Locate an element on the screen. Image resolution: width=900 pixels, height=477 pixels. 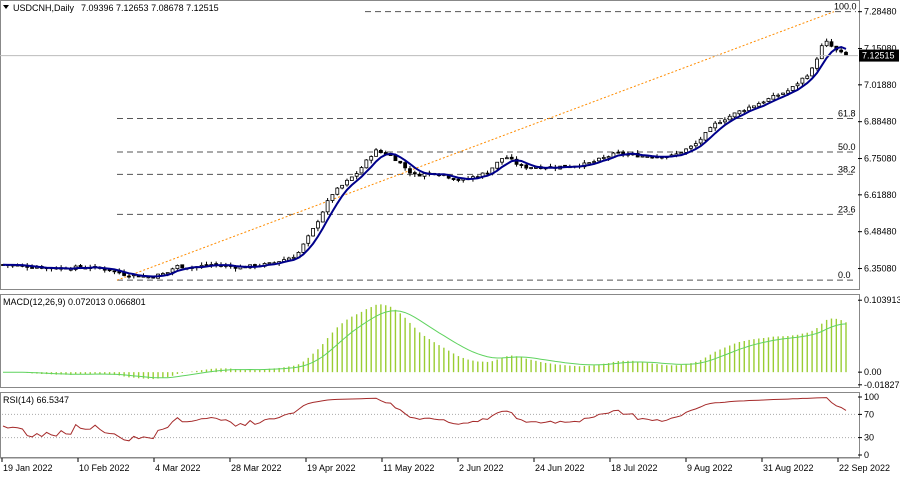
macd-tick-label: -0.018278 is located at coordinates (882, 385).